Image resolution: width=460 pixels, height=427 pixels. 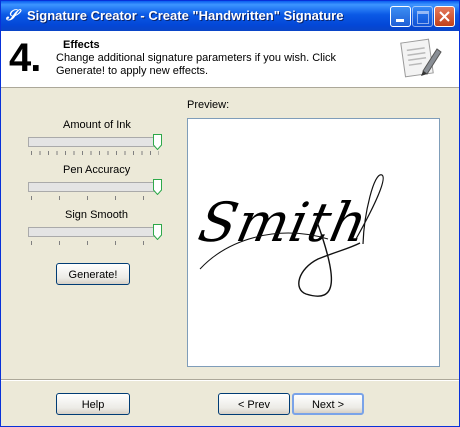 I want to click on prev-button: < Prev, so click(x=254, y=404).